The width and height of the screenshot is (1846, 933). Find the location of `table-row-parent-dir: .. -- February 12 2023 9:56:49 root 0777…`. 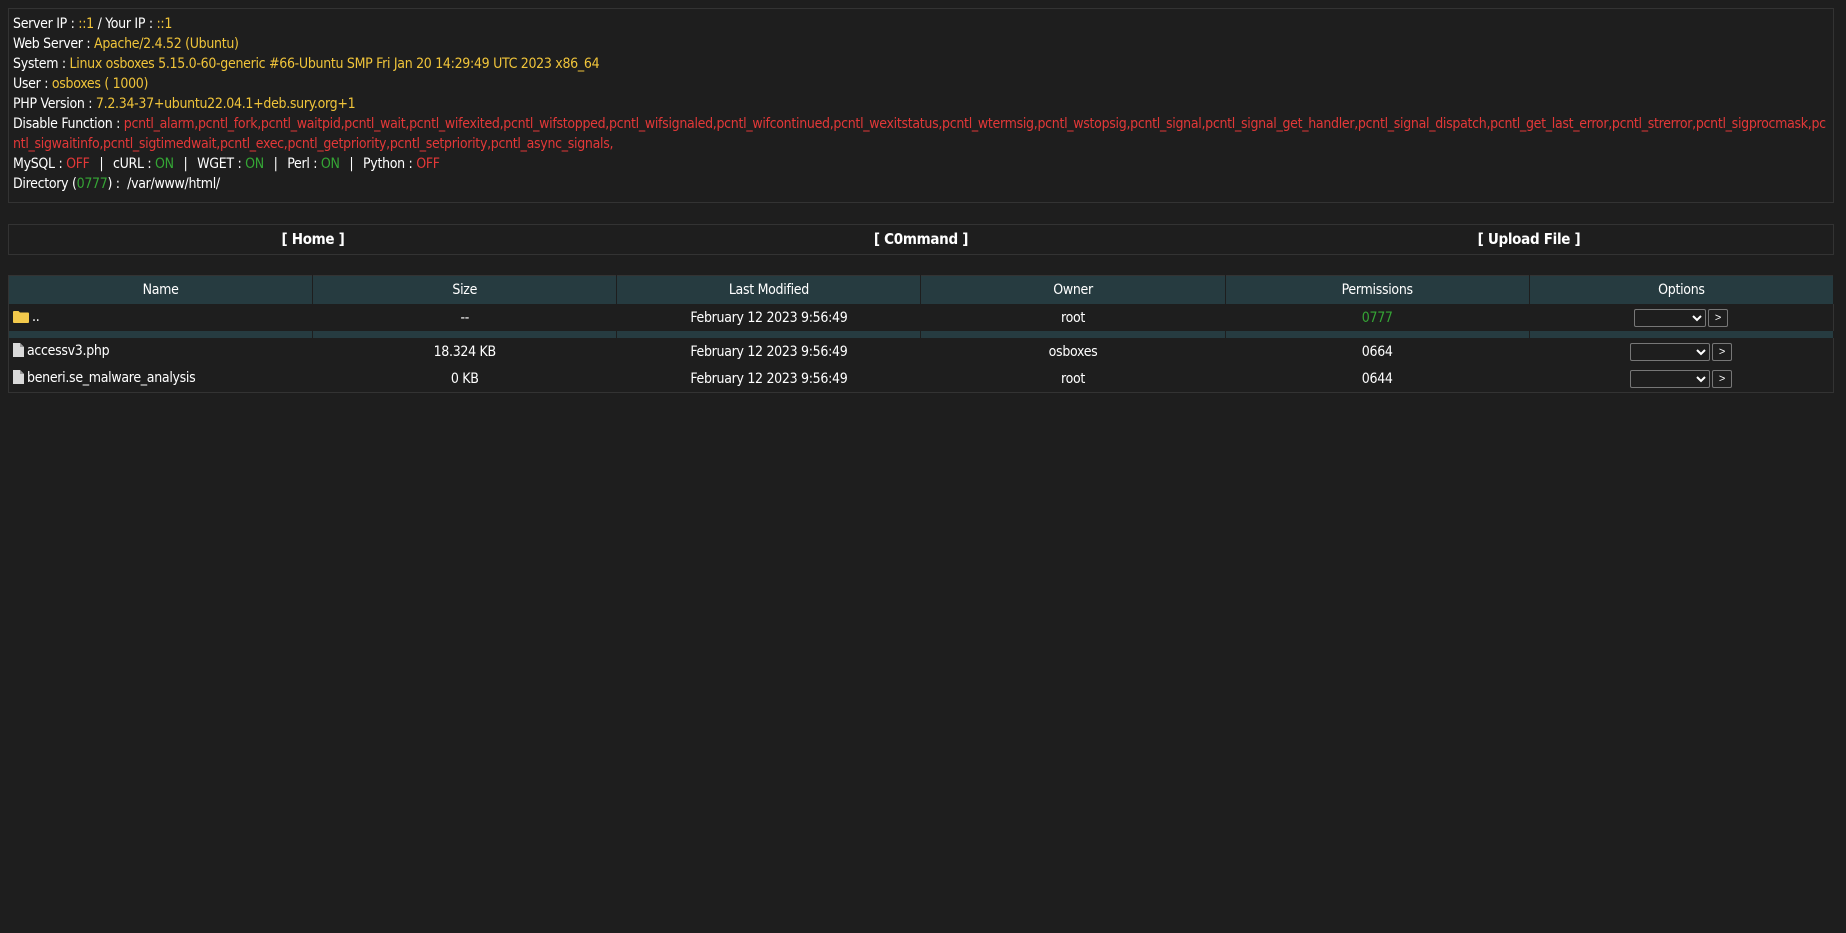

table-row-parent-dir: .. -- February 12 2023 9:56:49 root 0777… is located at coordinates (921, 317).